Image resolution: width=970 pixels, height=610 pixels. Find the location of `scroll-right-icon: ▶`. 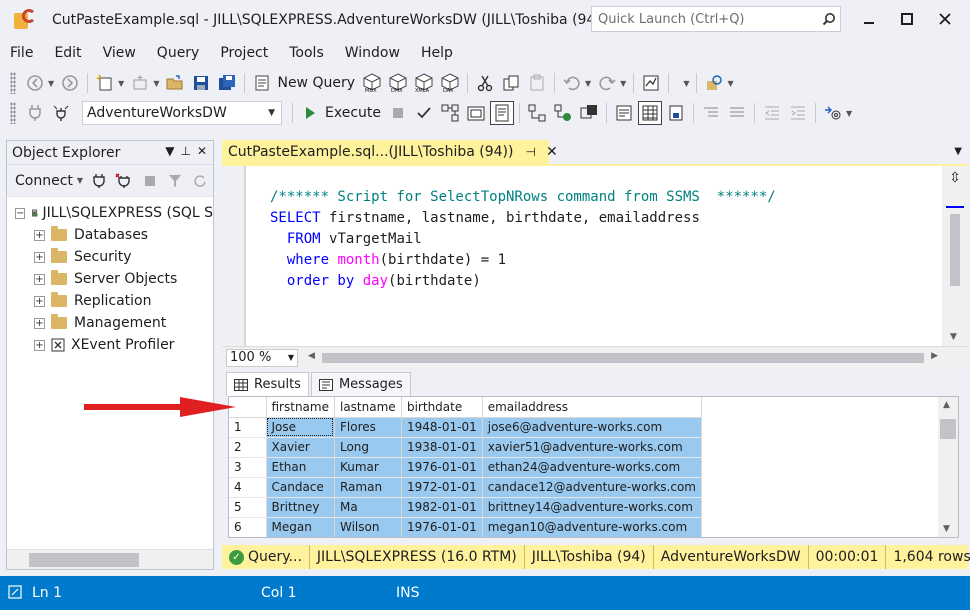

scroll-right-icon: ▶ is located at coordinates (934, 356).